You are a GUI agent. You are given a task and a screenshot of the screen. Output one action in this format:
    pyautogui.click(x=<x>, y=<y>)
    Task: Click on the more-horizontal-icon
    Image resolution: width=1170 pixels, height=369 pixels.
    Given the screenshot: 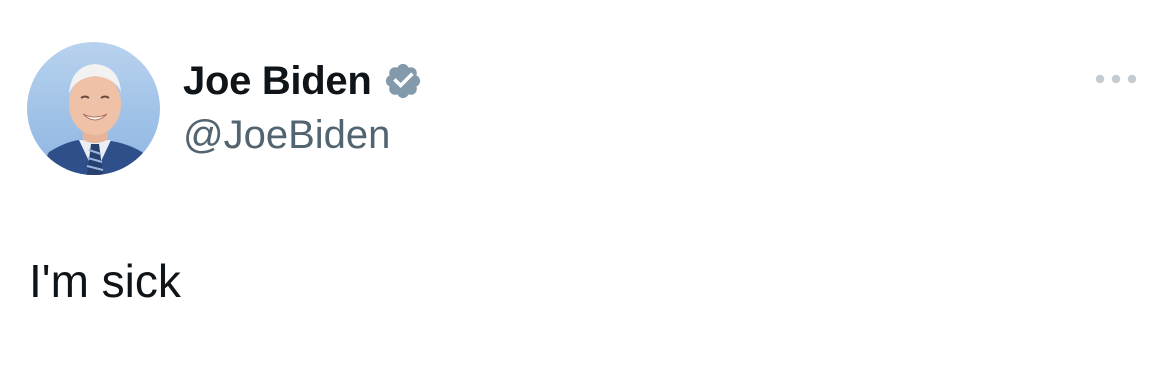 What is the action you would take?
    pyautogui.click(x=1116, y=79)
    